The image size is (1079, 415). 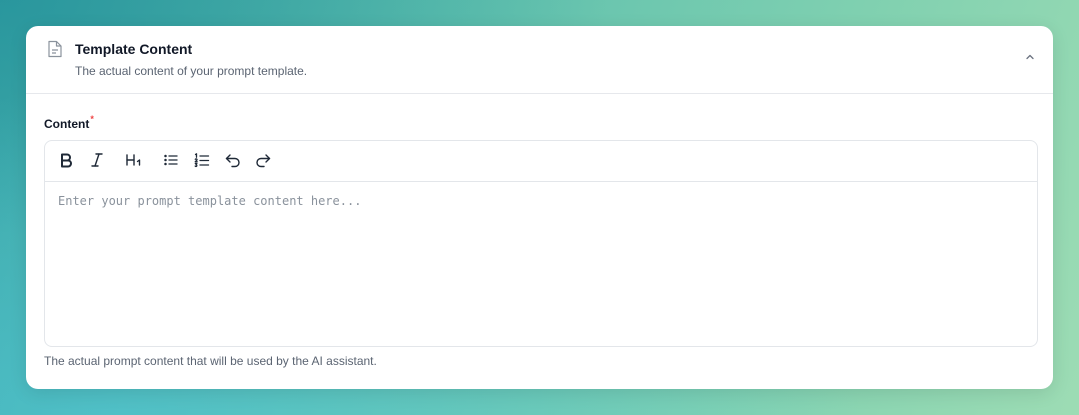 I want to click on redo-icon, so click(x=263, y=162).